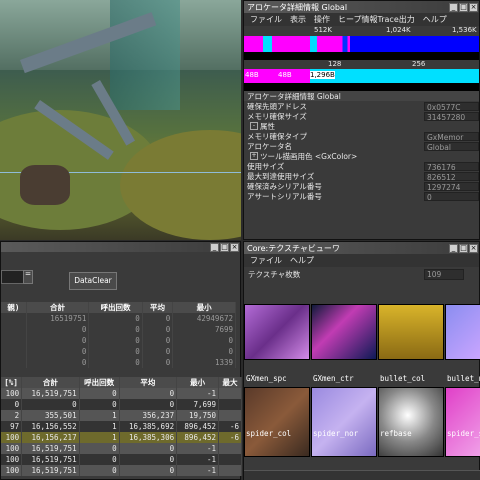 Image resolution: width=480 pixels, height=480 pixels. What do you see at coordinates (277, 116) in the screenshot?
I see `prop-key: メモリ確保サイズ` at bounding box center [277, 116].